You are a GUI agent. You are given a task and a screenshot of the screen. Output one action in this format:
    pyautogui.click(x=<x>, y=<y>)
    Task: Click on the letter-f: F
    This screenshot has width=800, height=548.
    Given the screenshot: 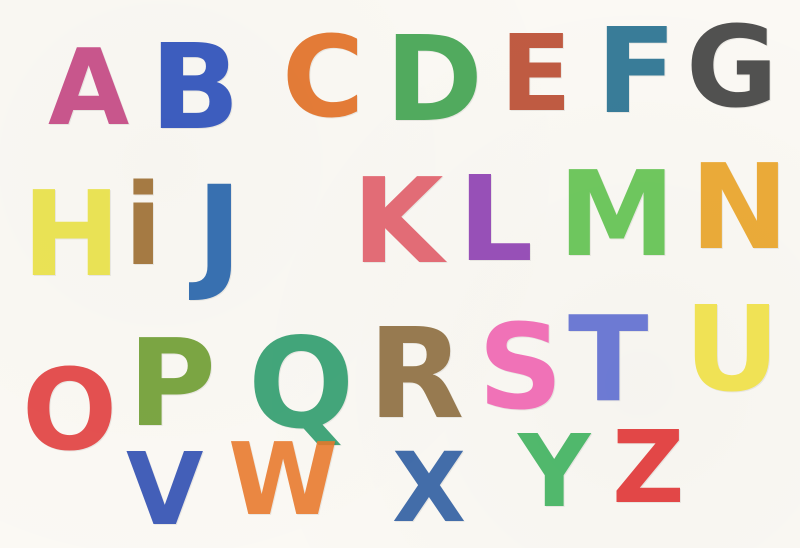 What is the action you would take?
    pyautogui.click(x=636, y=71)
    